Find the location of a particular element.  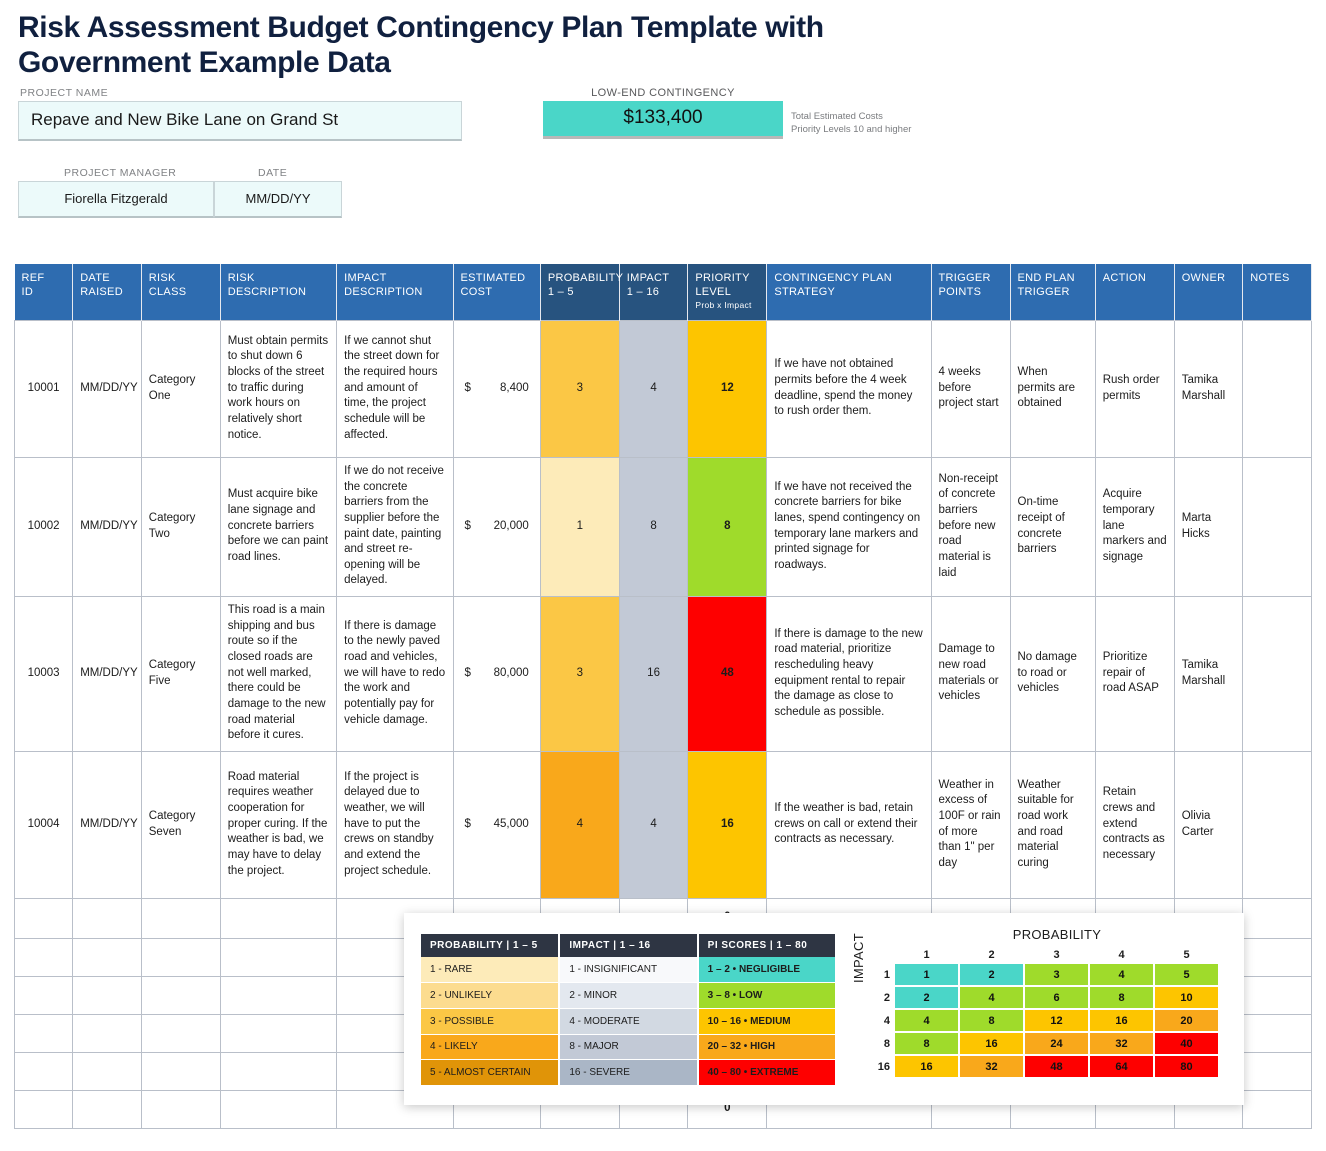

cell-priority-level: 8 is located at coordinates (727, 526).